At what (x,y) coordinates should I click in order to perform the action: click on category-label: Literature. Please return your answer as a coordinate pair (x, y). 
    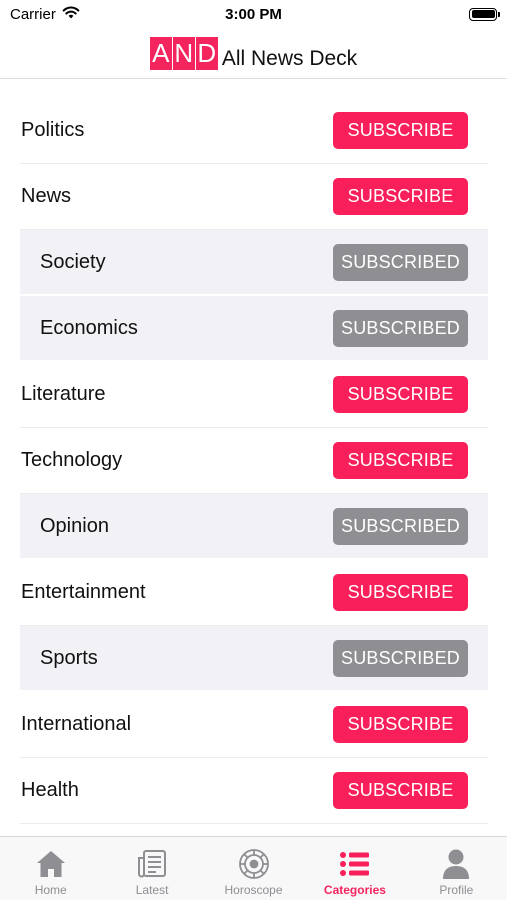
    Looking at the image, I should click on (63, 394).